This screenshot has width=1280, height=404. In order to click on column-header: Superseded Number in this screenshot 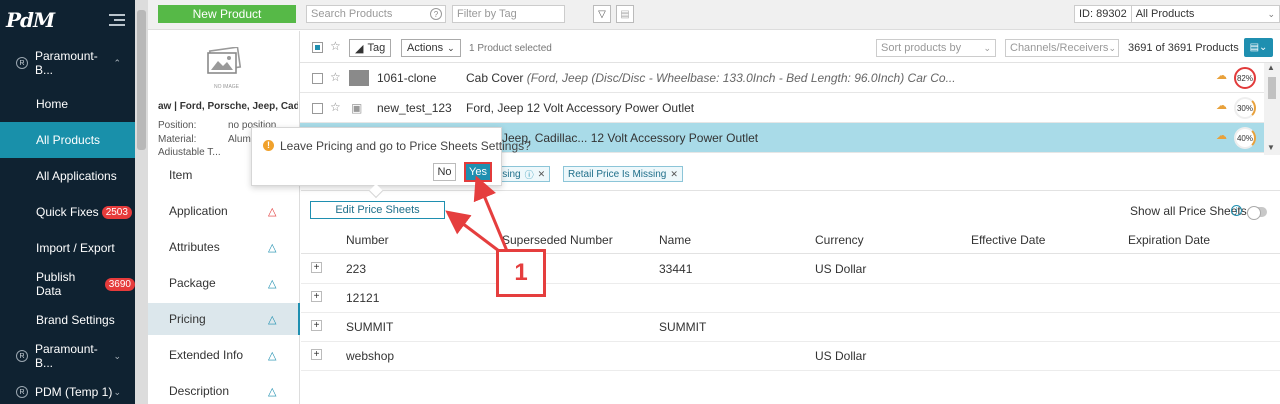, I will do `click(557, 240)`.